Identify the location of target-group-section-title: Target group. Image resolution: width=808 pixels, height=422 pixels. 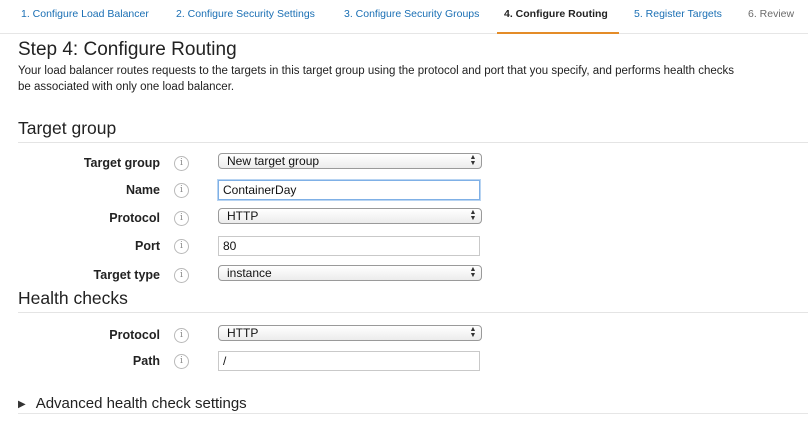
(67, 128).